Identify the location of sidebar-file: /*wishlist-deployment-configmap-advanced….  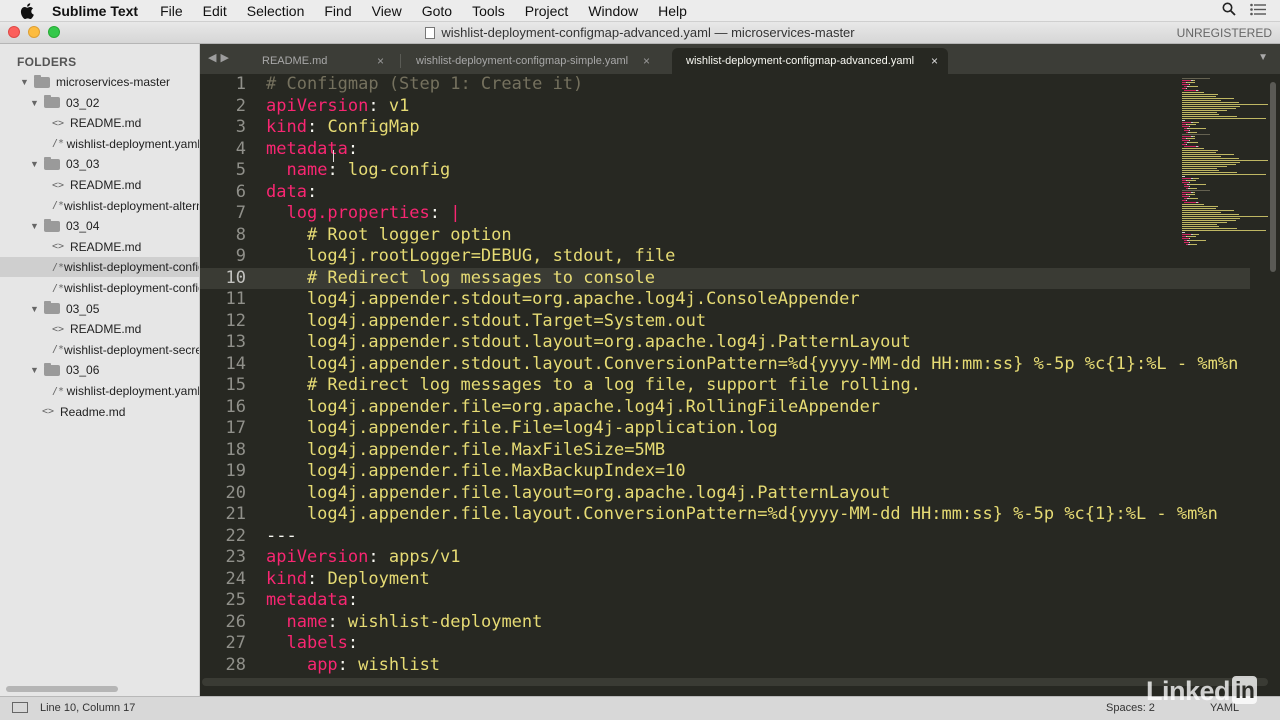
(99, 267).